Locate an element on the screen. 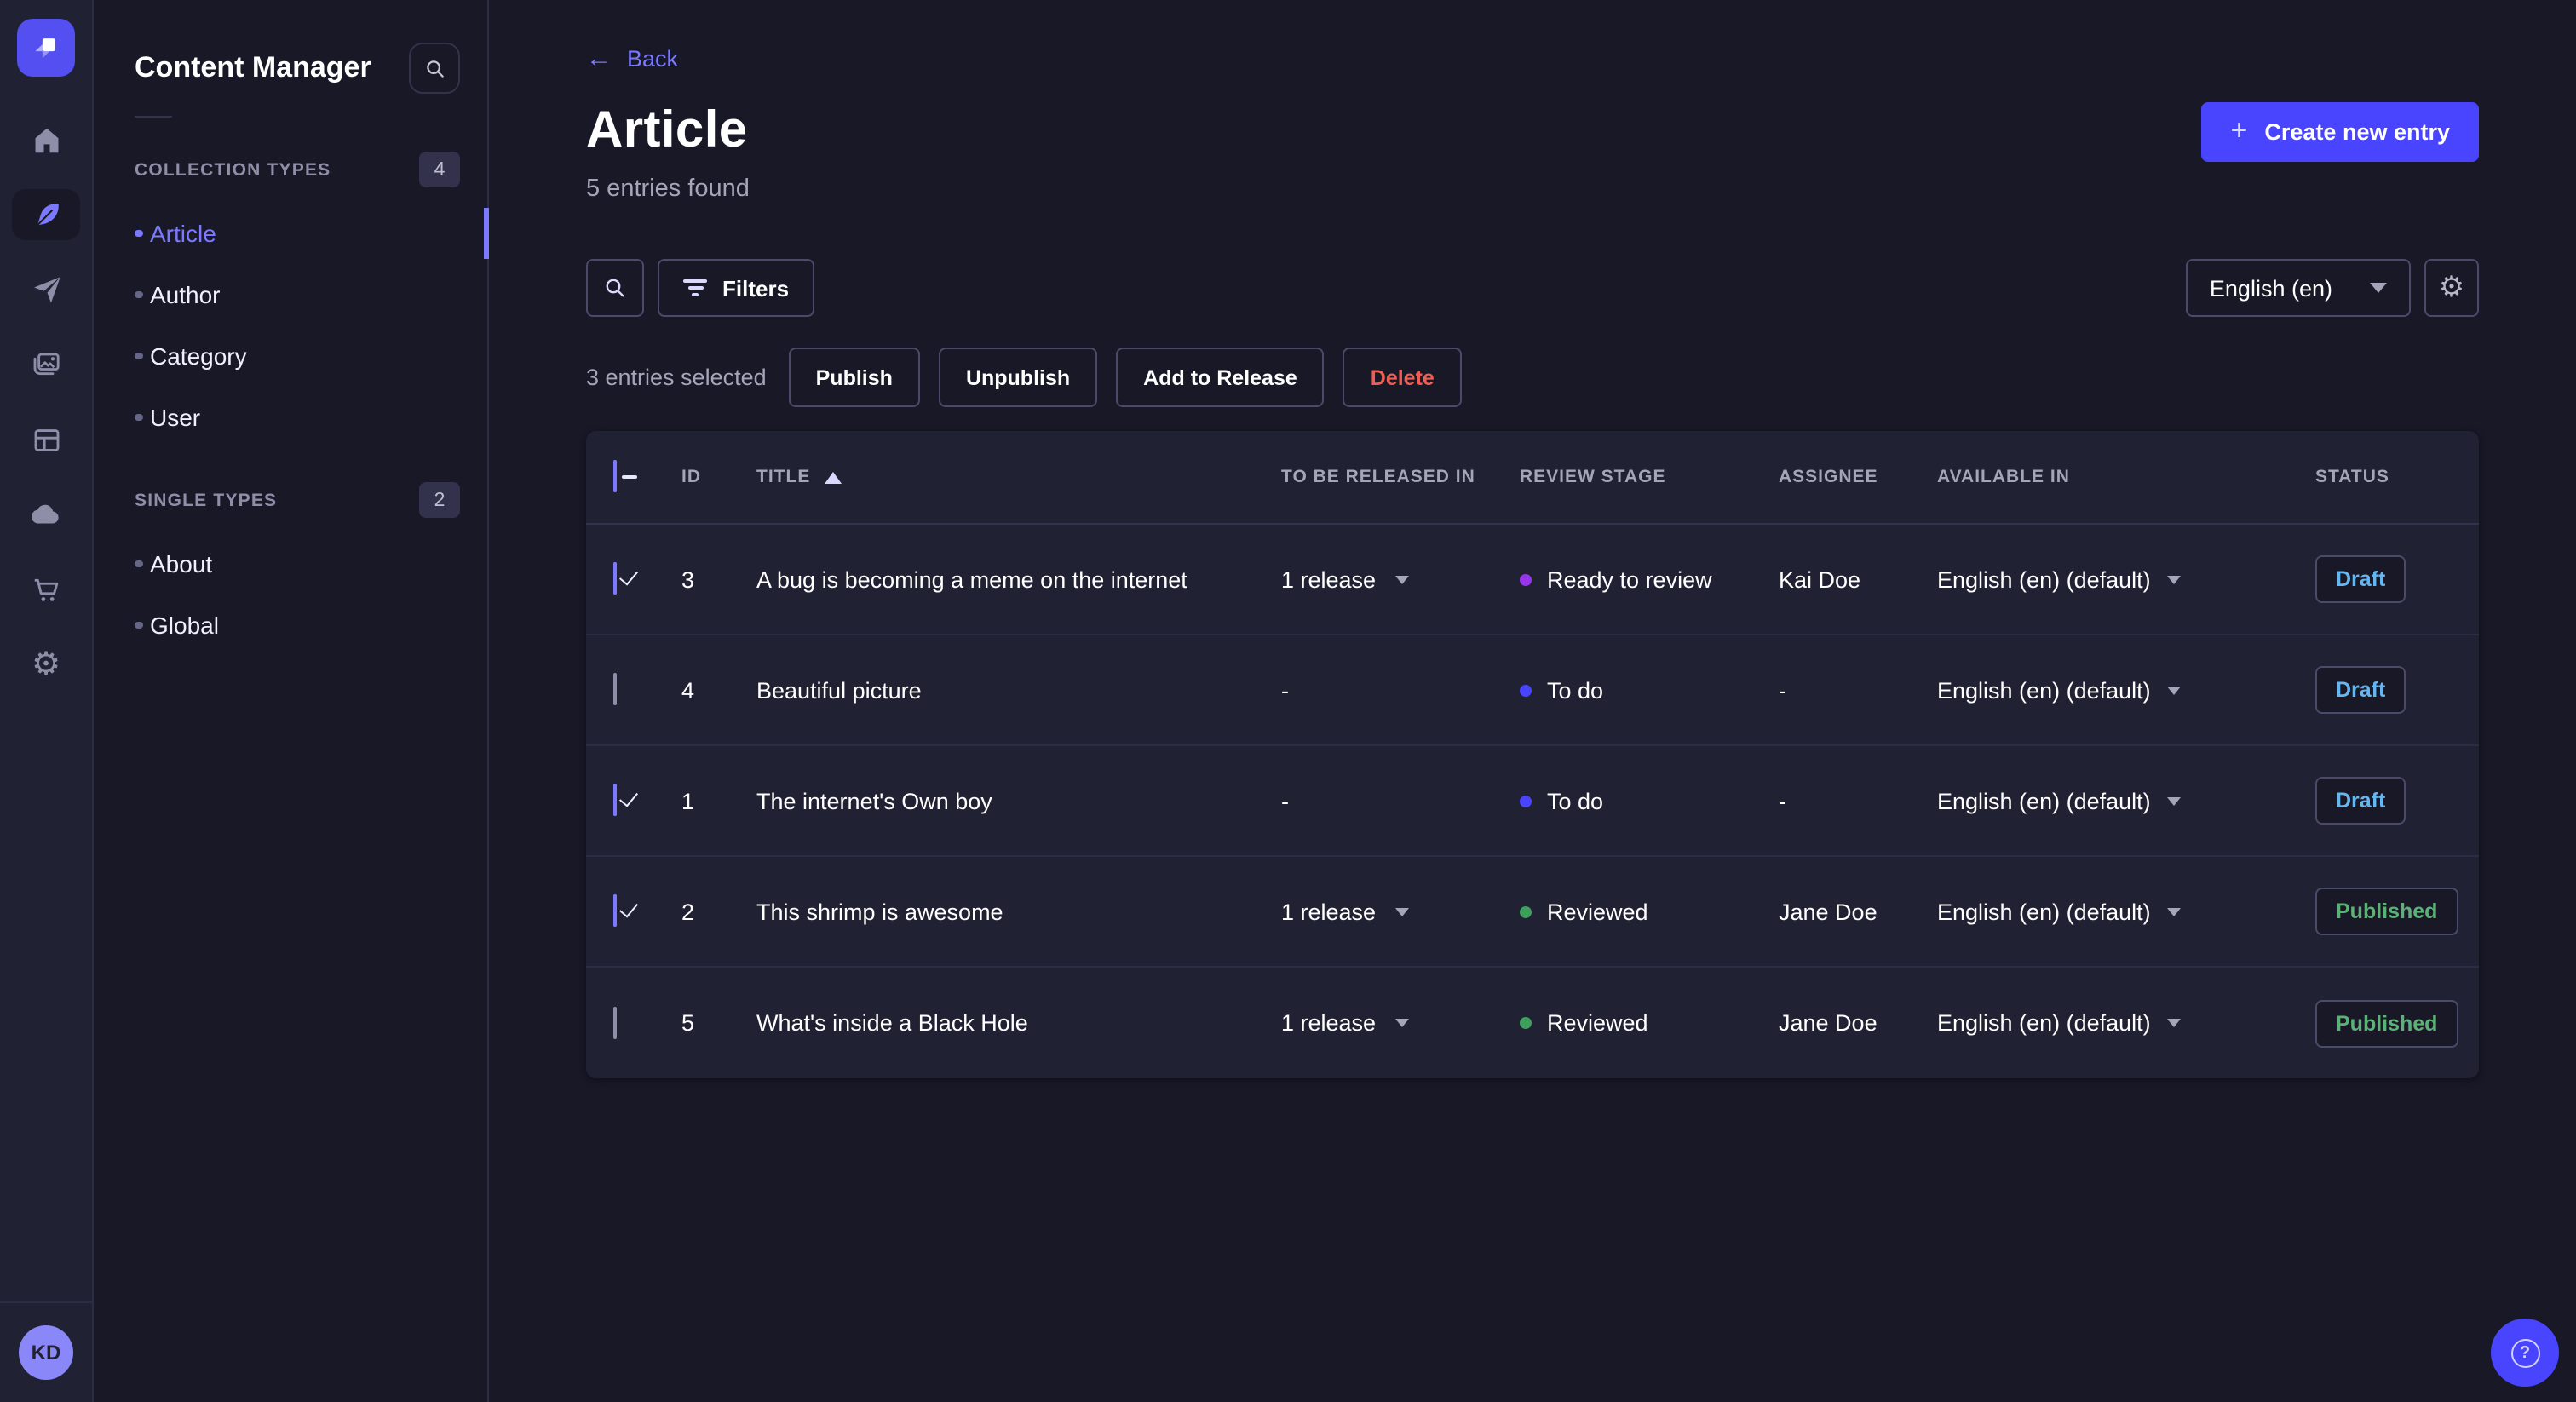  sidebar-item-article: Article is located at coordinates (291, 233).